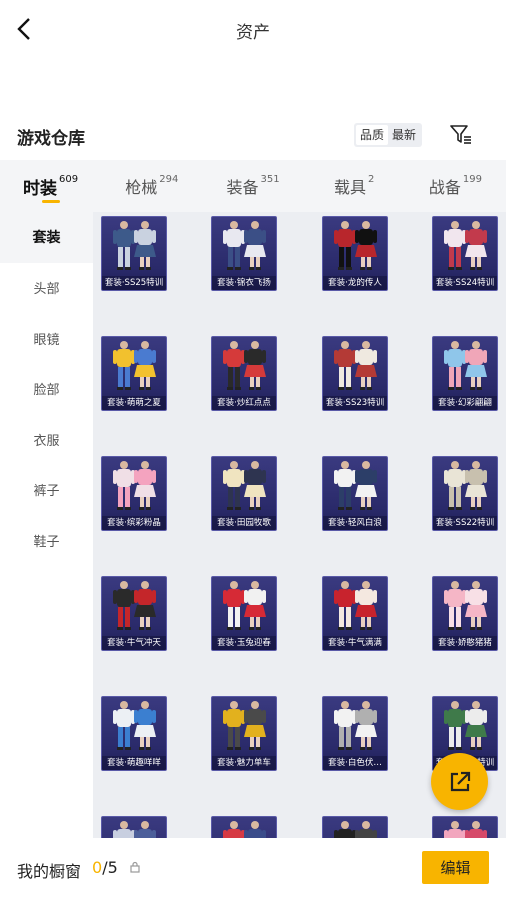  Describe the element at coordinates (46, 237) in the screenshot. I see `sidebar-item-0: 套装` at that location.